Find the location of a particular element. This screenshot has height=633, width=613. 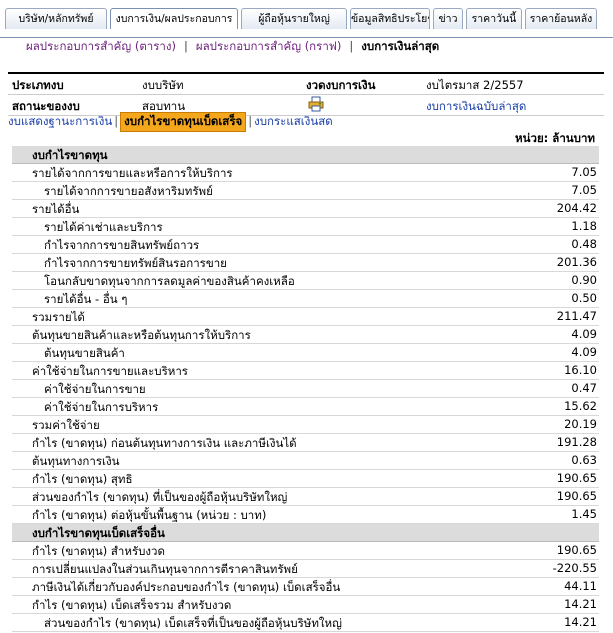

row-label: กำไร (ขาดทุน) สุทธิ is located at coordinates (82, 479).